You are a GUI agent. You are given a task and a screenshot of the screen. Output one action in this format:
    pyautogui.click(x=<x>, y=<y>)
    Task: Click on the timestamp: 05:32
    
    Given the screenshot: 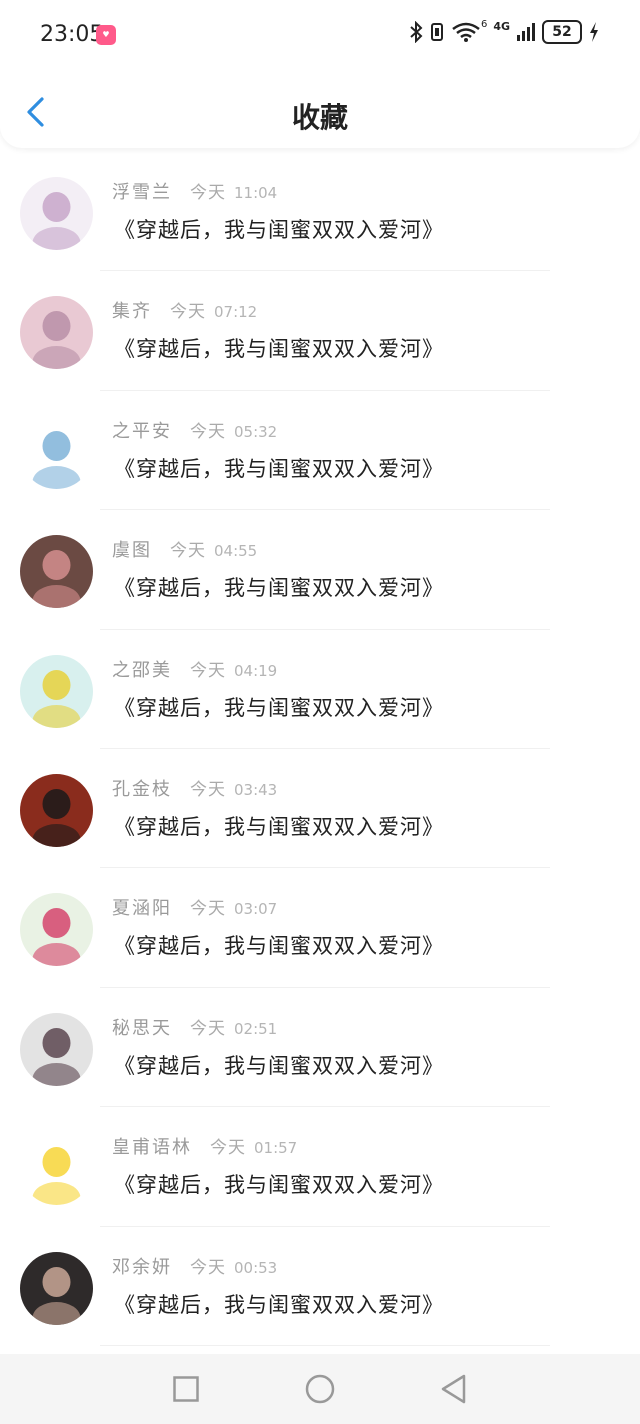 What is the action you would take?
    pyautogui.click(x=256, y=431)
    